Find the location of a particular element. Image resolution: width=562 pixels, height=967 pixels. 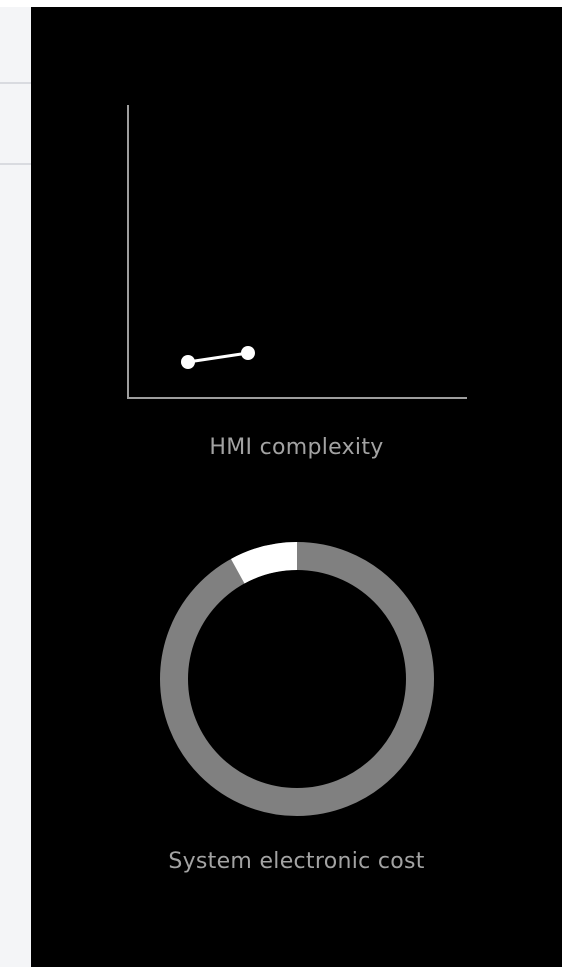

electronic-cost-gauge is located at coordinates (297, 679).